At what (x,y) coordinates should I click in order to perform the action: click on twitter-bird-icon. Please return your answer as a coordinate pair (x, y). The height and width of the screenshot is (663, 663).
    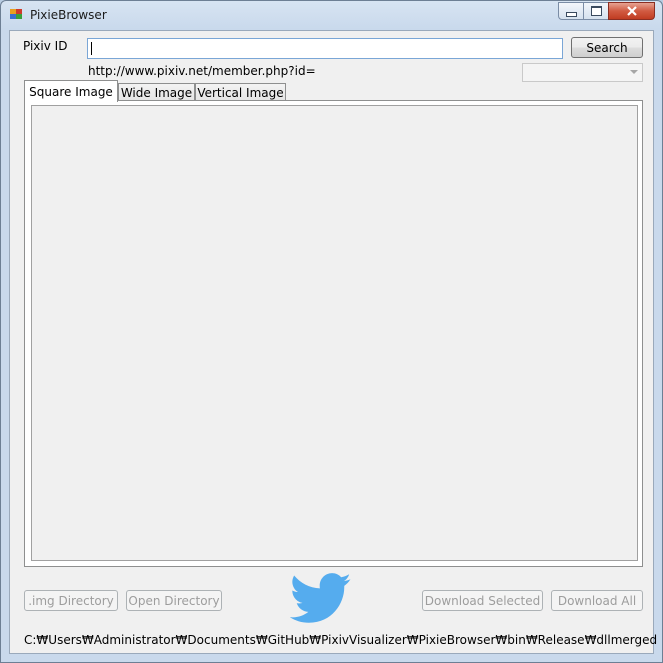
    Looking at the image, I should click on (321, 599).